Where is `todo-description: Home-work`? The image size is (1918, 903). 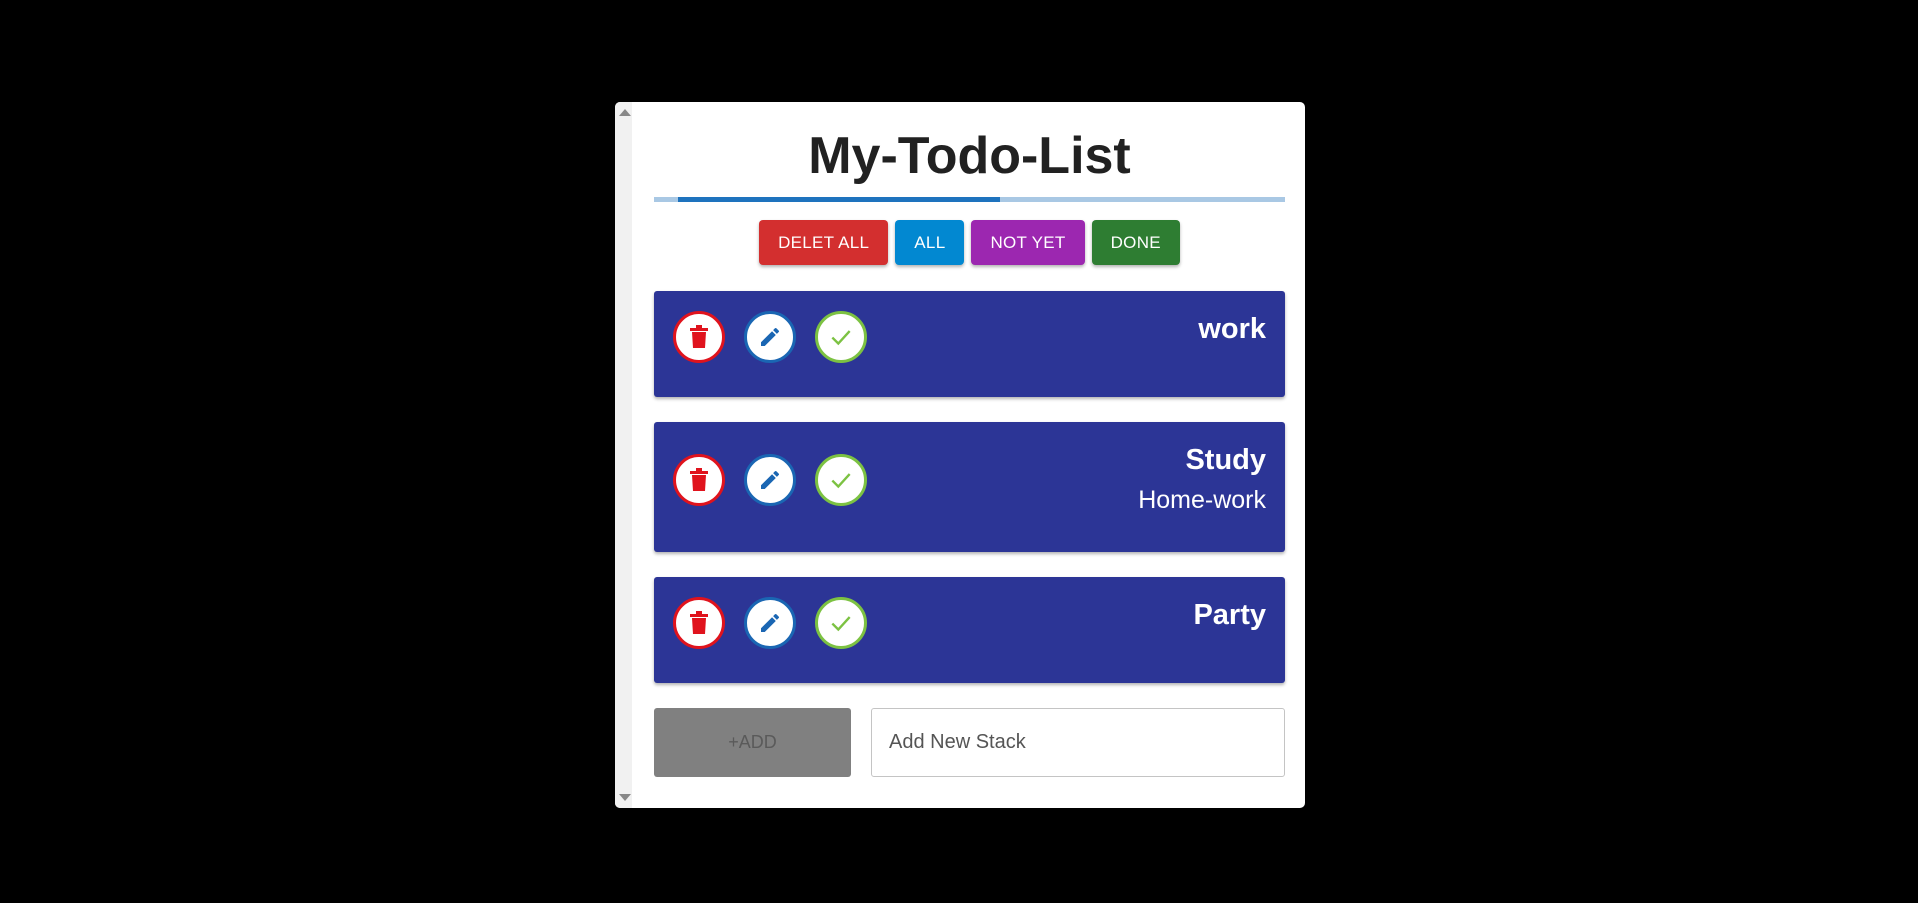
todo-description: Home-work is located at coordinates (1202, 500).